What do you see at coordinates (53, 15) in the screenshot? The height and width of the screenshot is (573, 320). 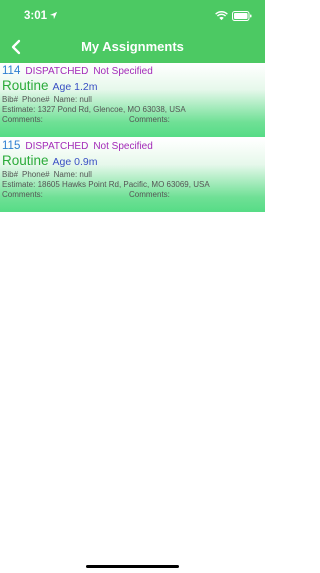 I see `location-arrow-icon` at bounding box center [53, 15].